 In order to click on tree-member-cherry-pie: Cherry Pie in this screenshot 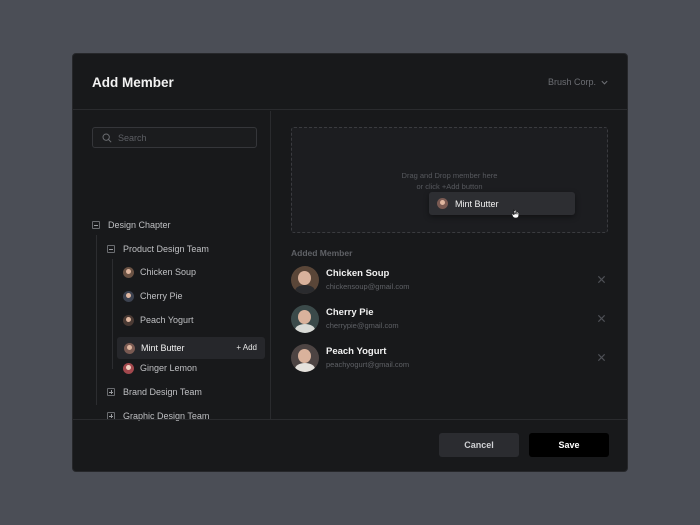, I will do `click(153, 296)`.